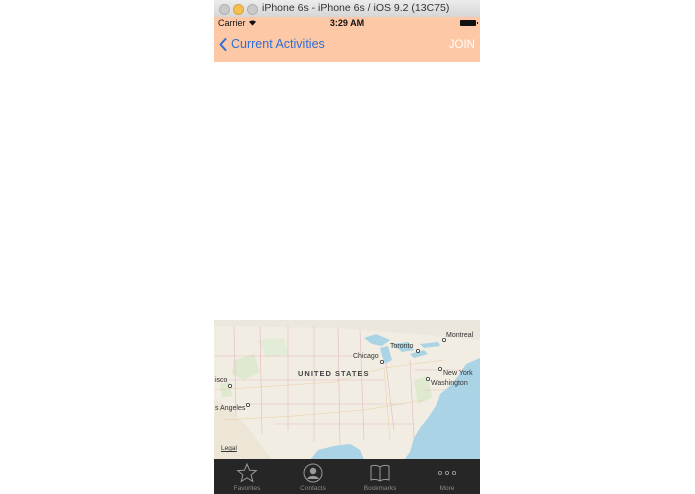  Describe the element at coordinates (278, 44) in the screenshot. I see `back-button-label: Current Activities` at that location.